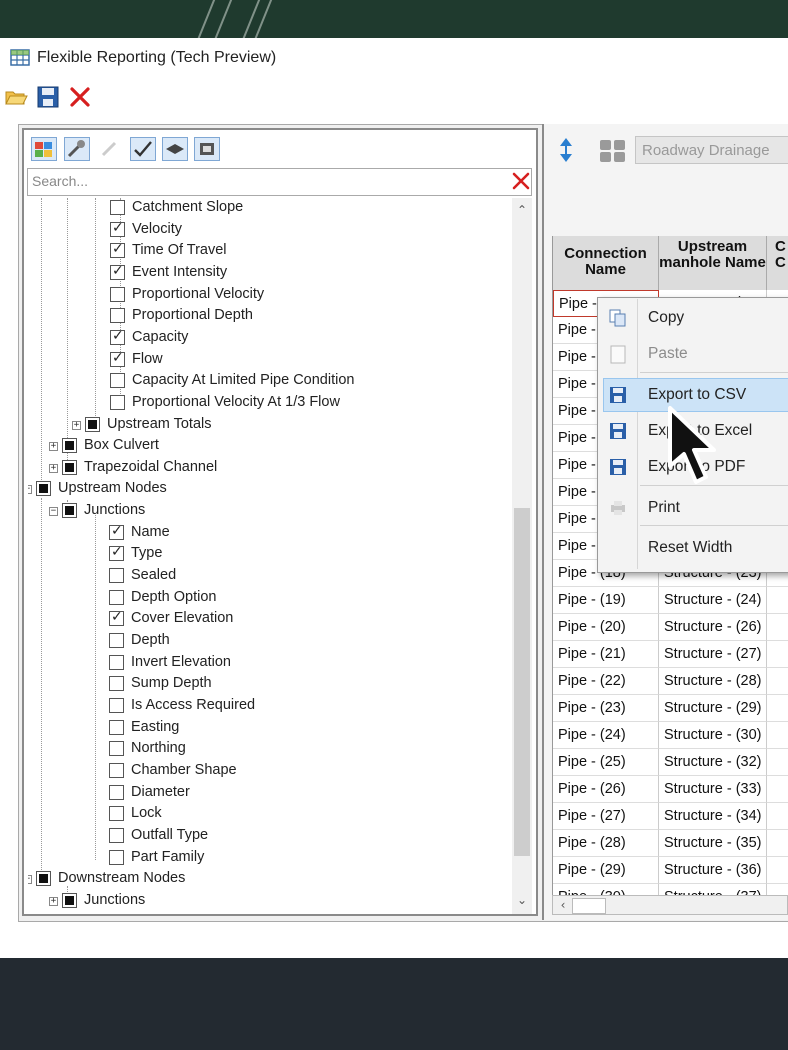 This screenshot has height=1050, width=788. I want to click on grid-cell-upstream: Structure - (28), so click(713, 681).